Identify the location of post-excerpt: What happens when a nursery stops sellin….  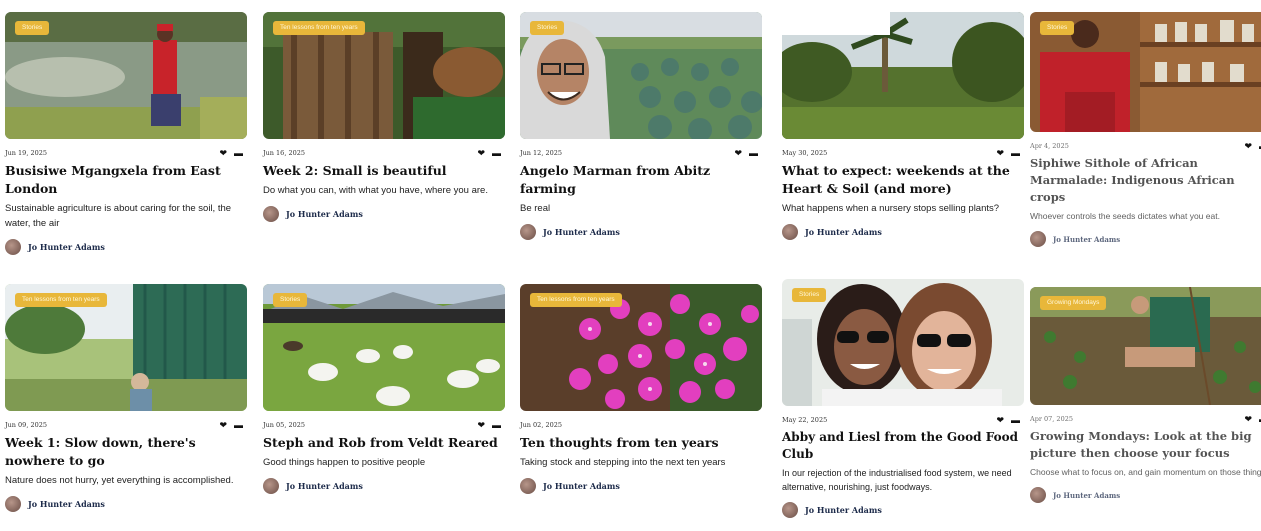
(891, 208).